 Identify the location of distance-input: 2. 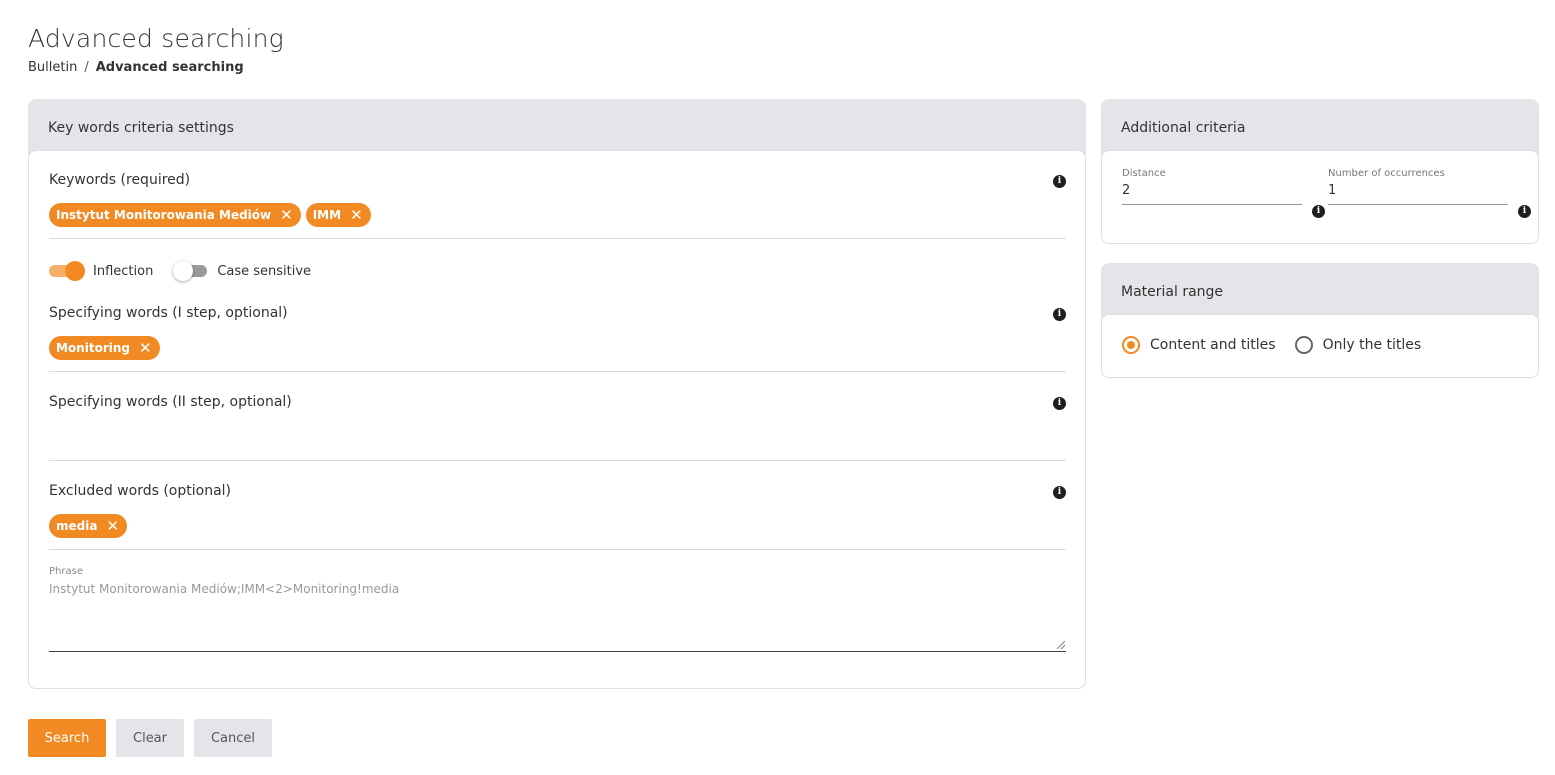
(1212, 194).